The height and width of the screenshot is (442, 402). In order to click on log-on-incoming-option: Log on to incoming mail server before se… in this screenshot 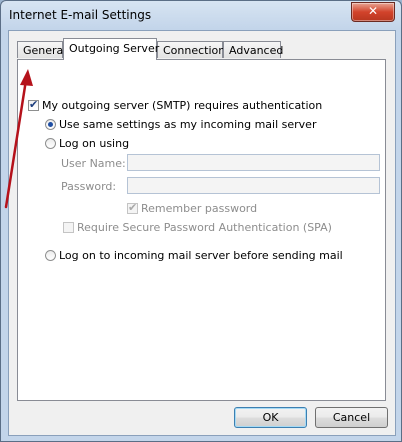, I will do `click(194, 255)`.